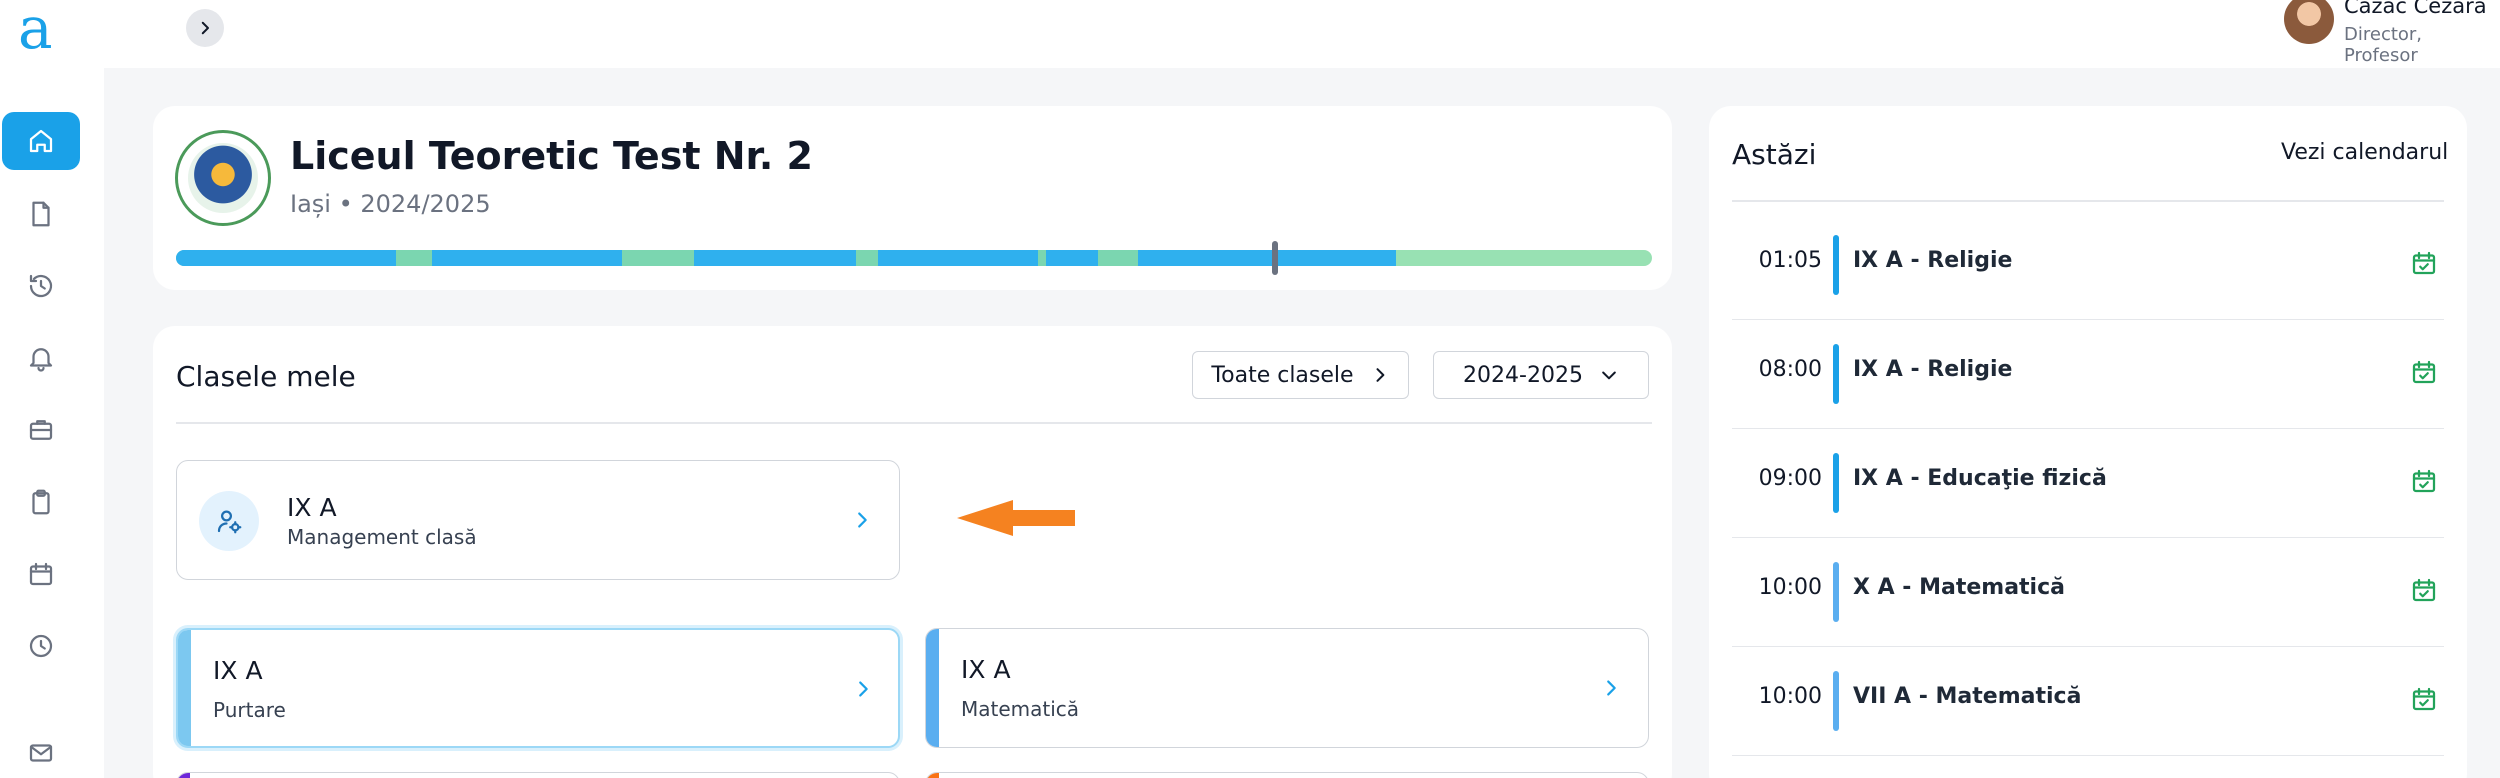 This screenshot has height=778, width=2500. I want to click on nav-clipboard, so click(41, 502).